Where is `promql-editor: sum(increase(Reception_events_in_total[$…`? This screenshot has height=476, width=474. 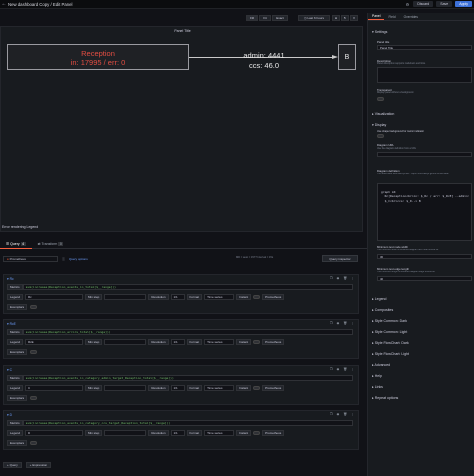 promql-editor: sum(increase(Reception_events_in_total[$… is located at coordinates (187, 287).